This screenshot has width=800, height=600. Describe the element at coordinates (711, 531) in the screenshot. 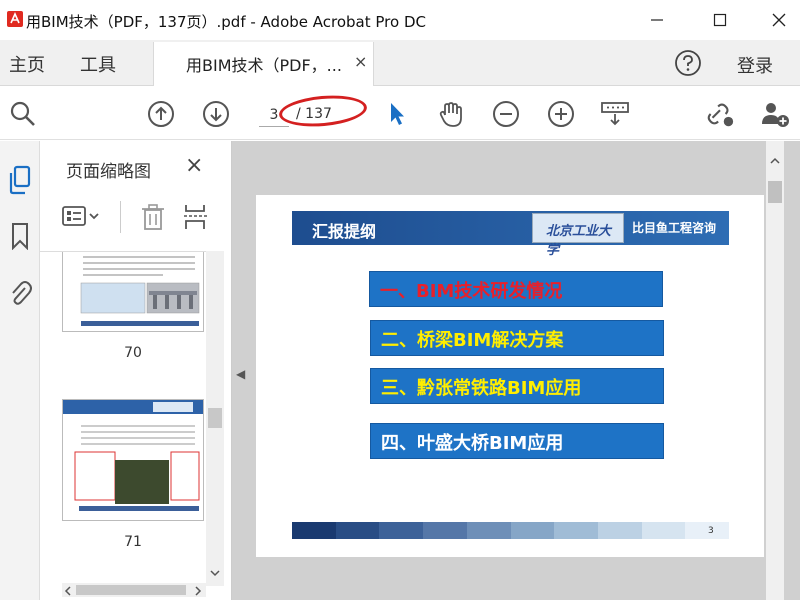

I see `slide-page-number: 3` at that location.